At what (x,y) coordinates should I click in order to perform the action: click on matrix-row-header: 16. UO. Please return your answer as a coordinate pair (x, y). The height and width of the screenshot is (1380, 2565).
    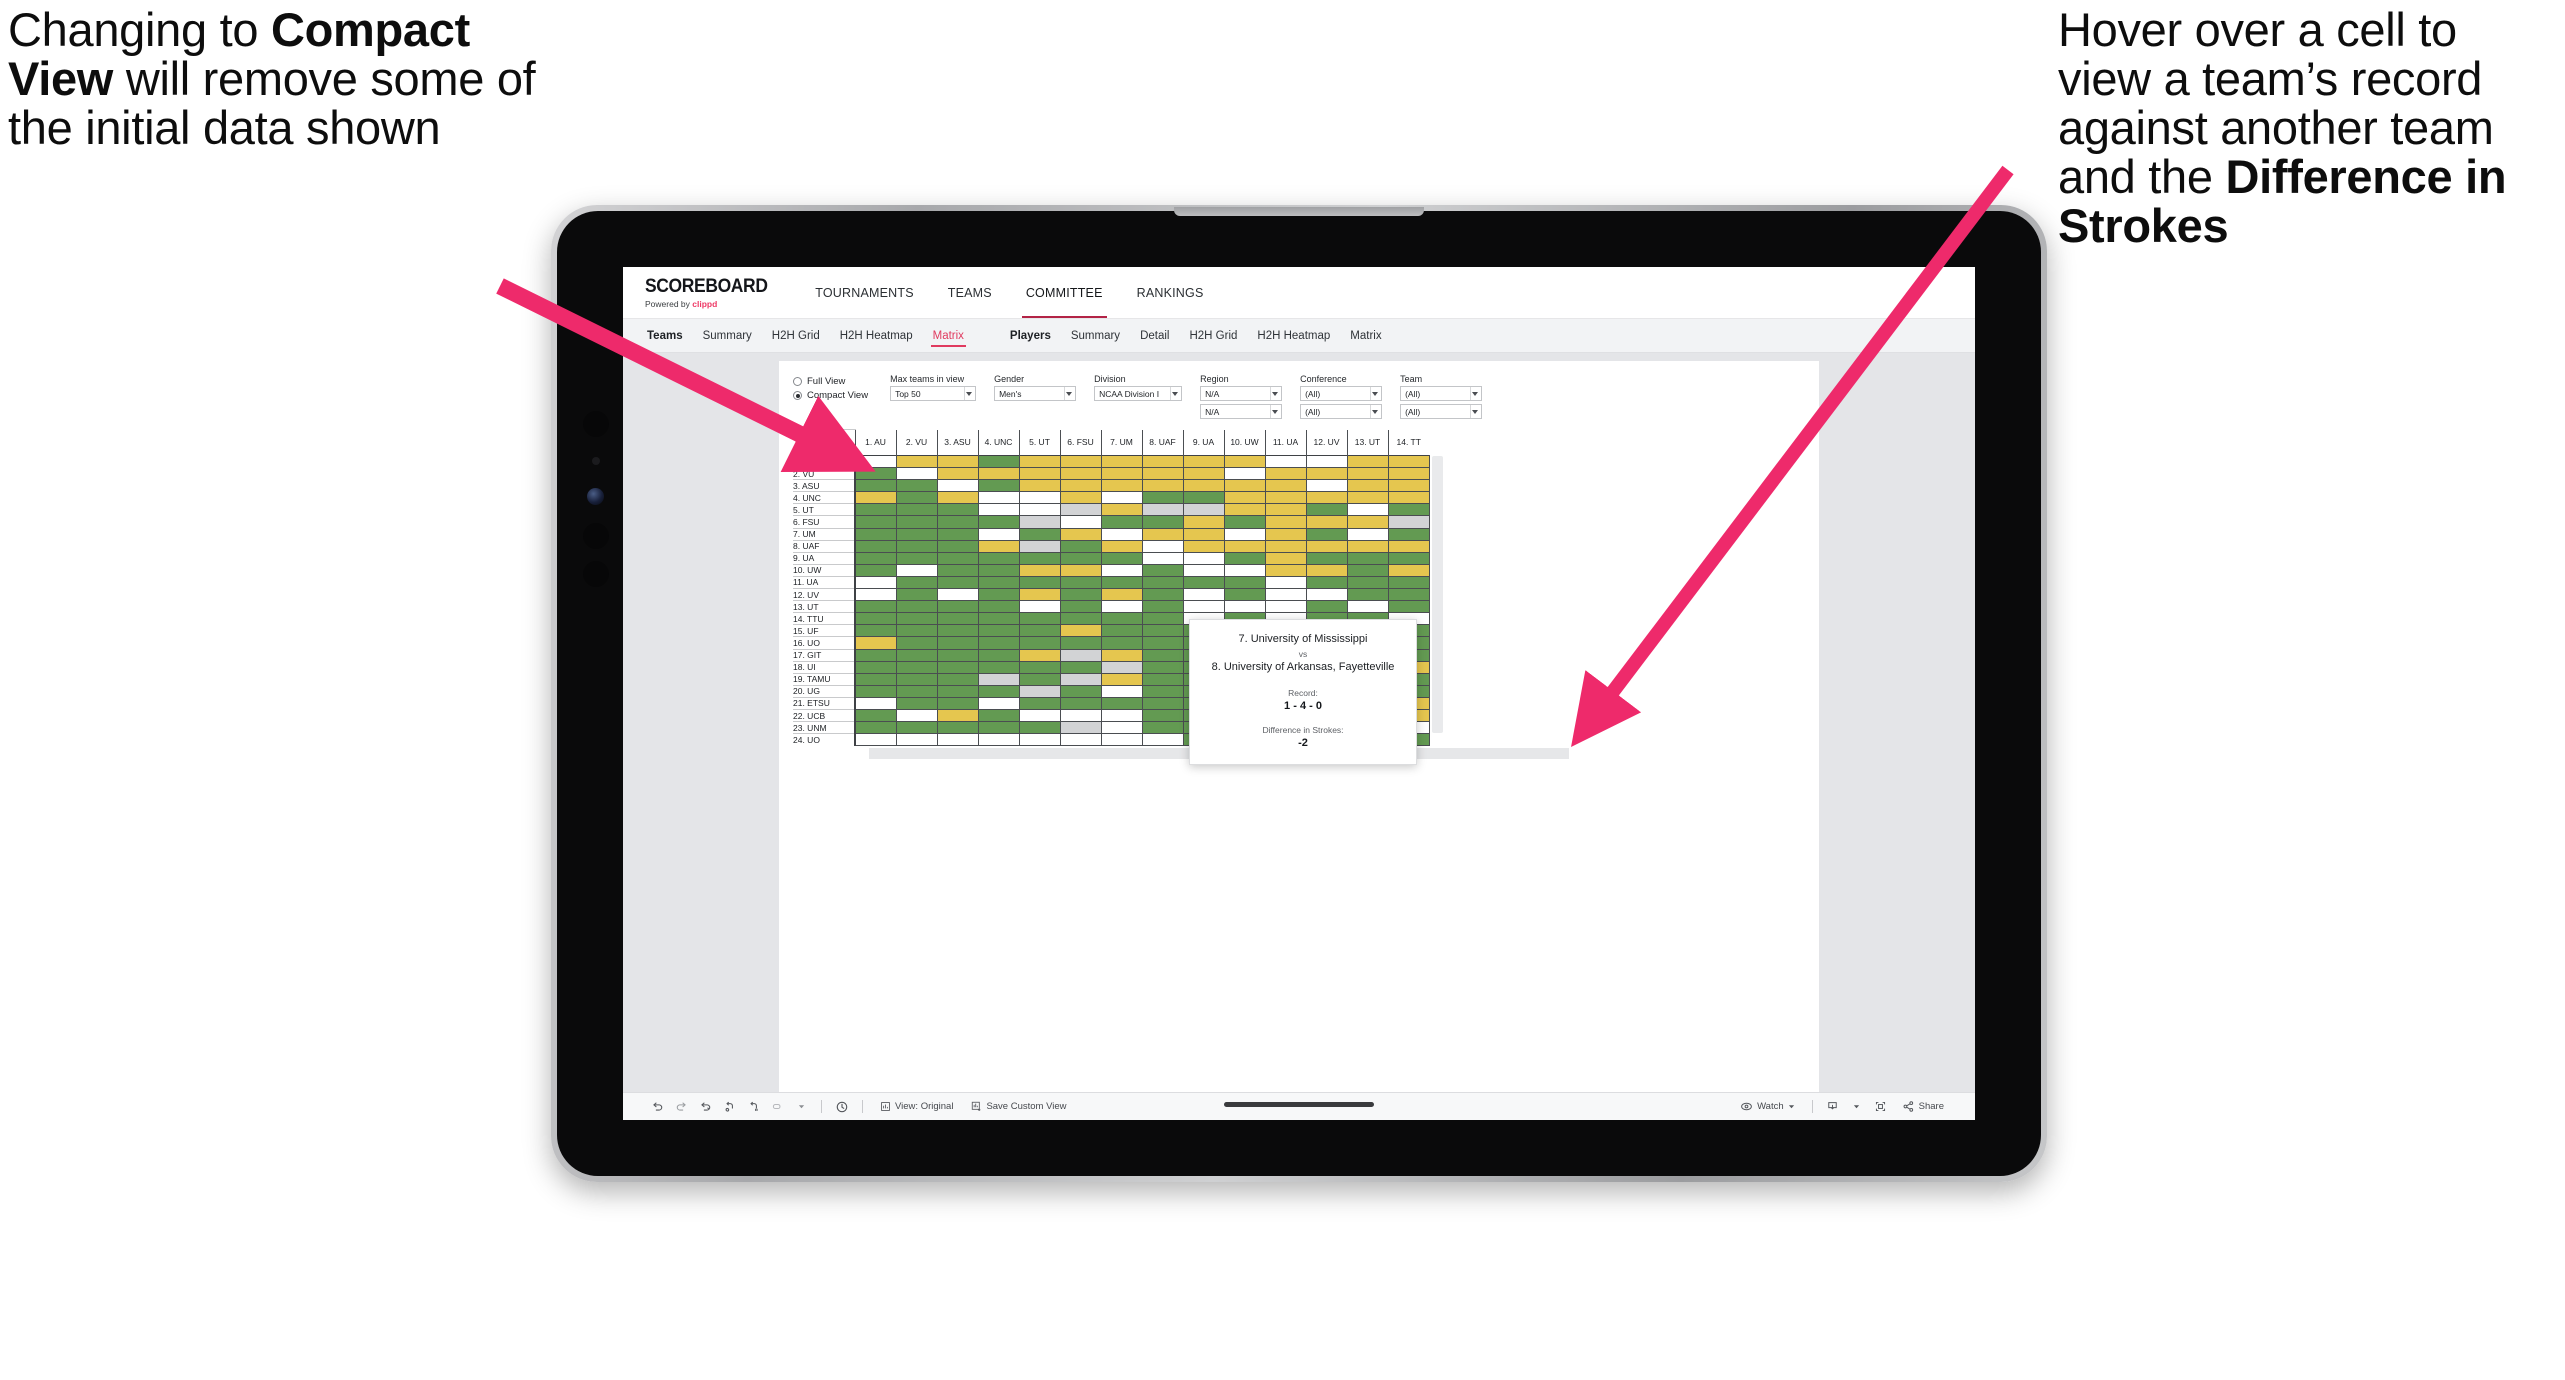
    Looking at the image, I should click on (824, 642).